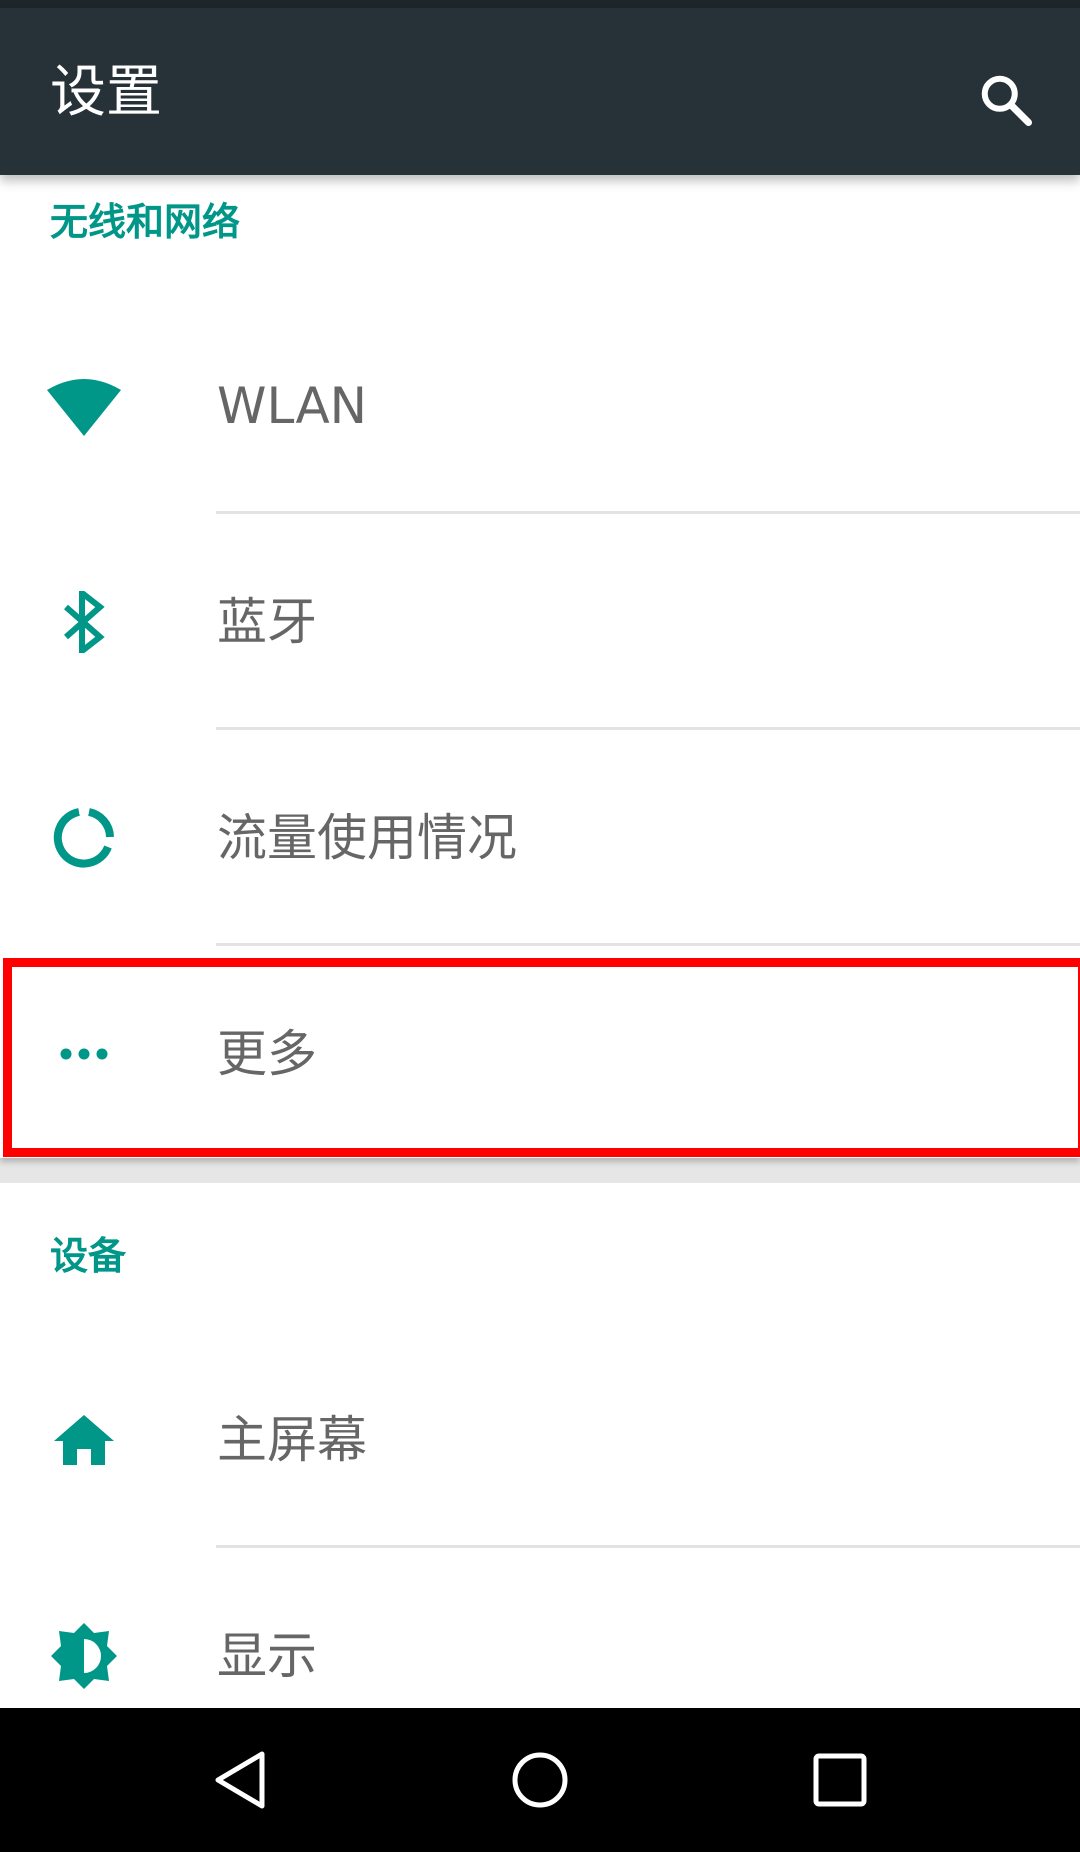 The width and height of the screenshot is (1080, 1852). I want to click on app-bar: 设置, so click(540, 91).